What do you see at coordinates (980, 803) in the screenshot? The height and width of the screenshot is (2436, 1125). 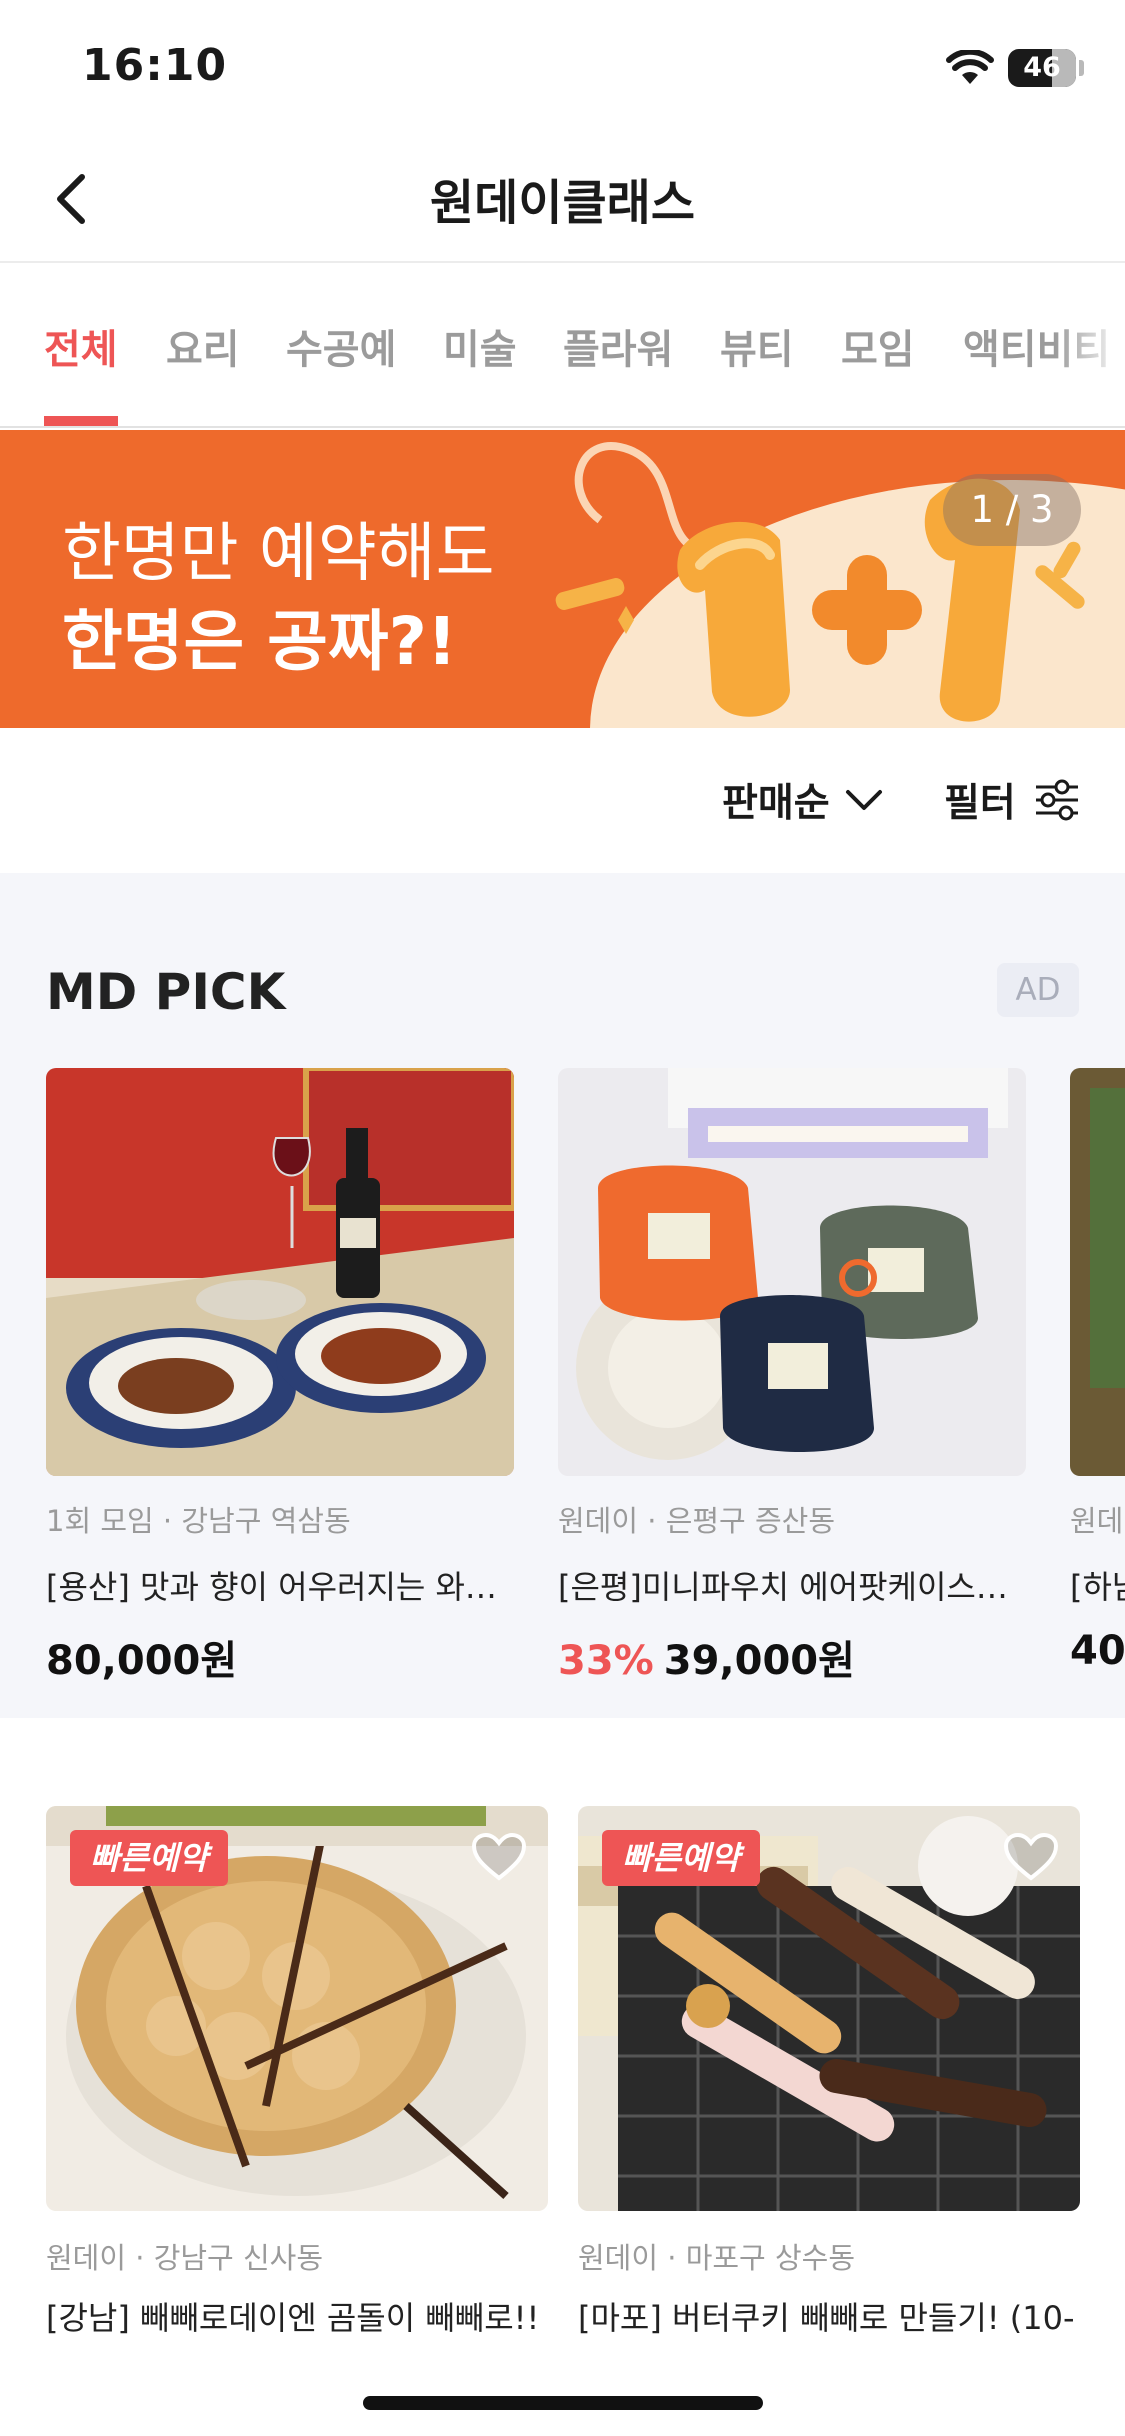 I see `filter-label: 필터` at bounding box center [980, 803].